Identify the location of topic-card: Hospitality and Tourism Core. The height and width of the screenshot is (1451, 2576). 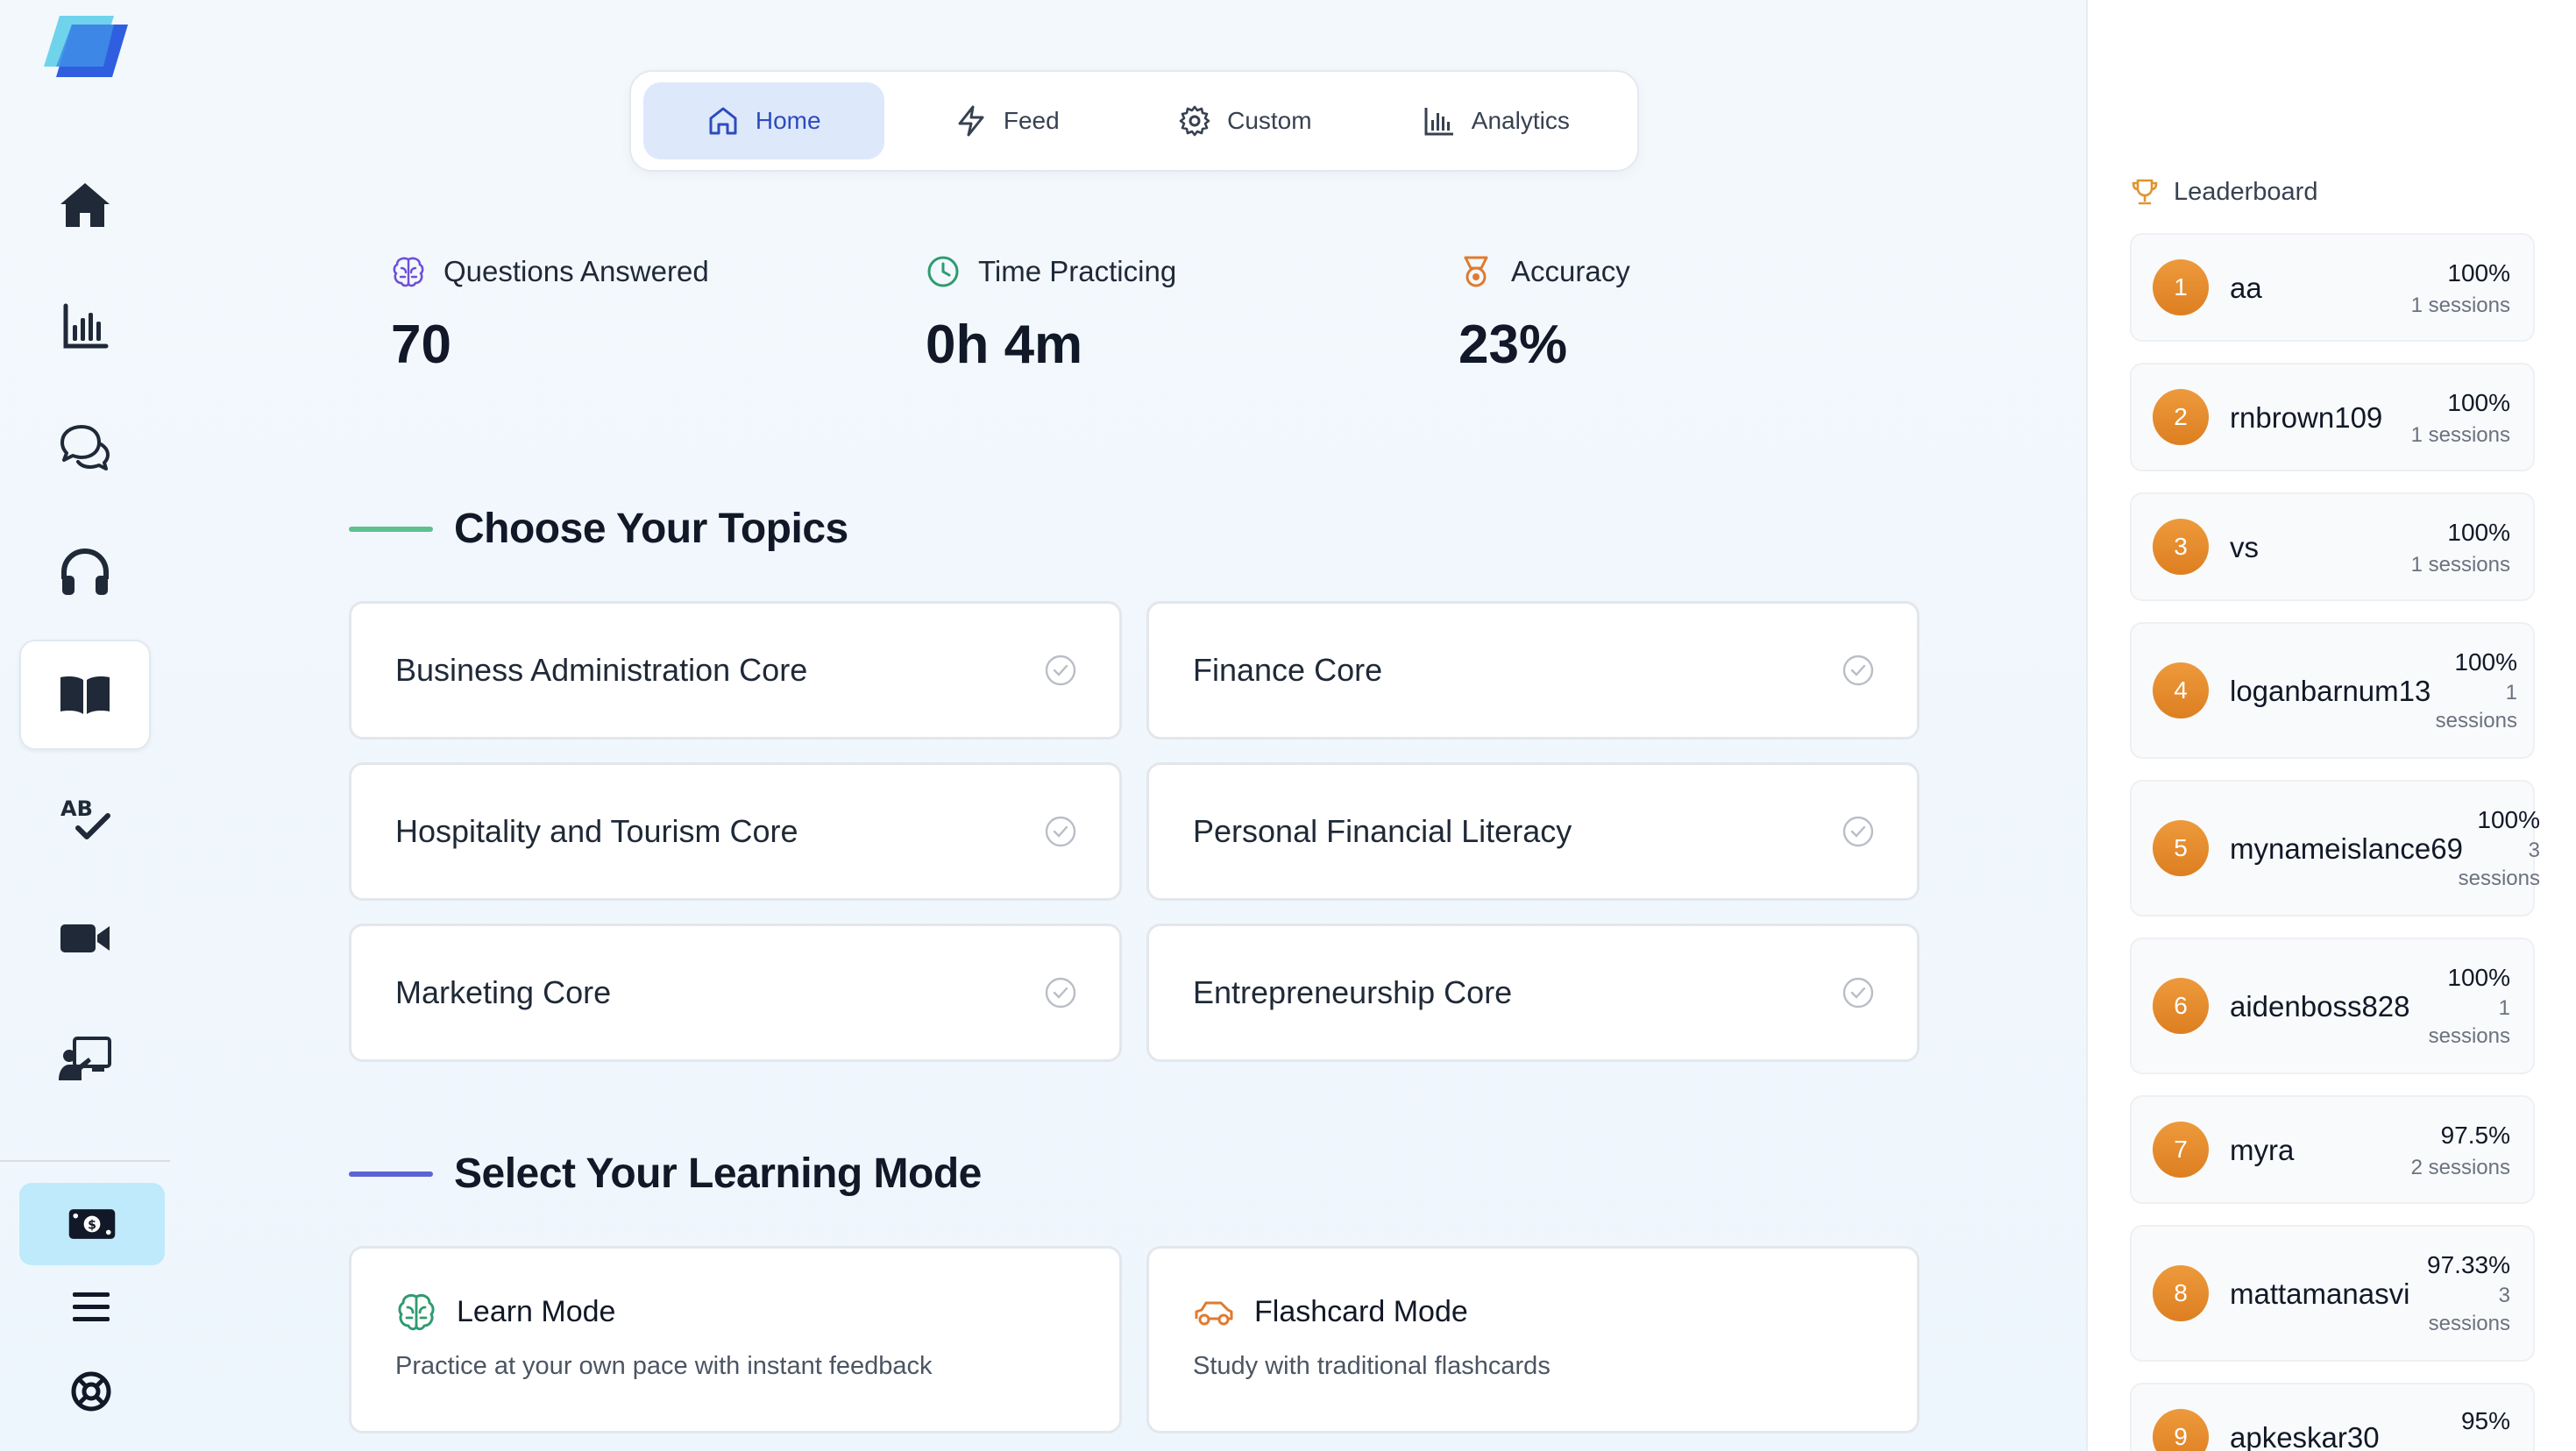
(735, 831).